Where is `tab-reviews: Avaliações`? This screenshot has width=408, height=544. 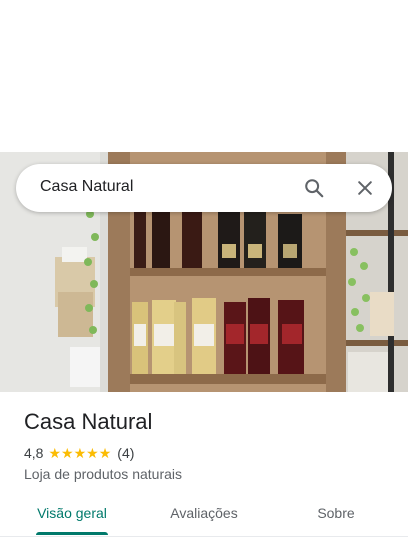
tab-reviews: Avaliações is located at coordinates (204, 514).